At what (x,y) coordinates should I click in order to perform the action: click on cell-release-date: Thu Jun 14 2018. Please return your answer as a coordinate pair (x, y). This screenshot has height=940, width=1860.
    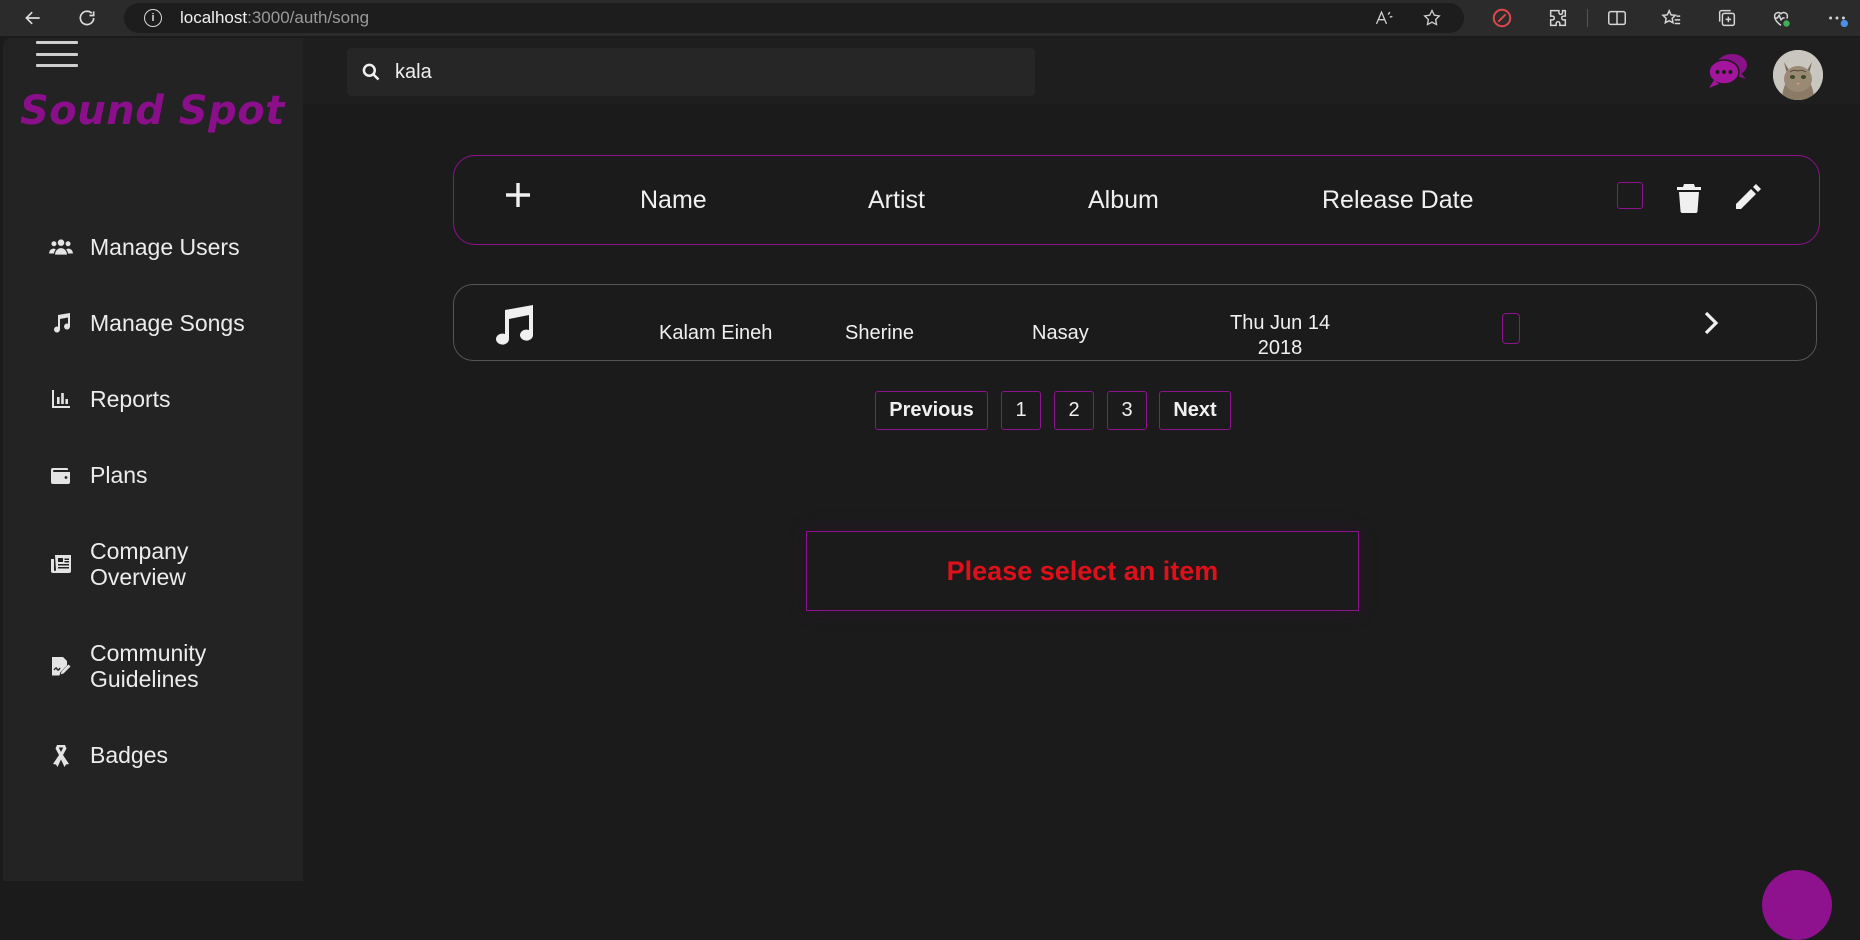
    Looking at the image, I should click on (1280, 336).